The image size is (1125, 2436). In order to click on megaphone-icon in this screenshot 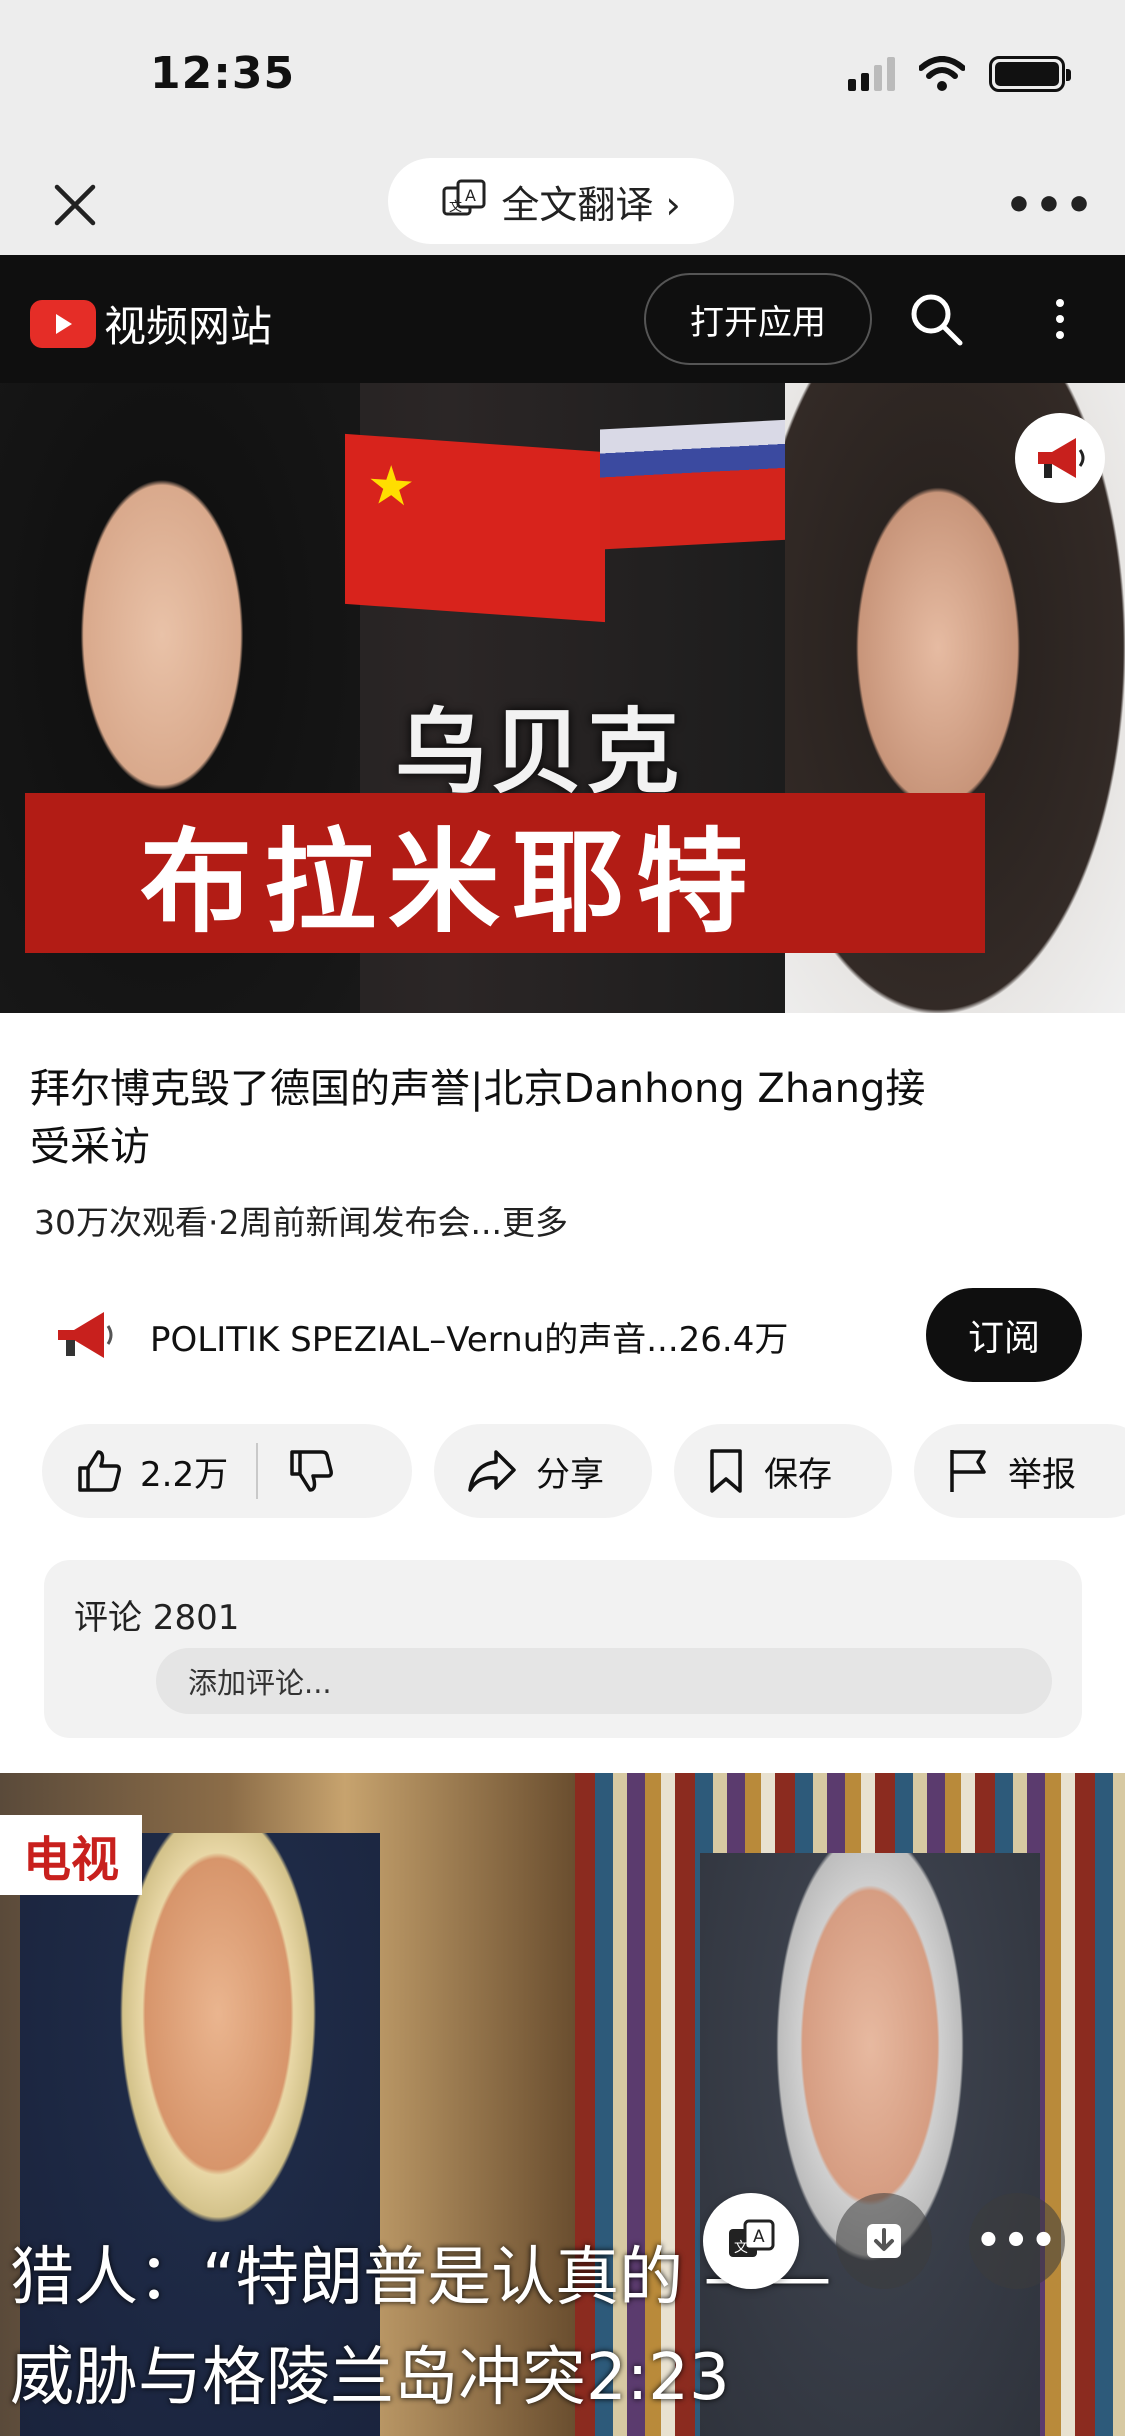, I will do `click(1060, 458)`.